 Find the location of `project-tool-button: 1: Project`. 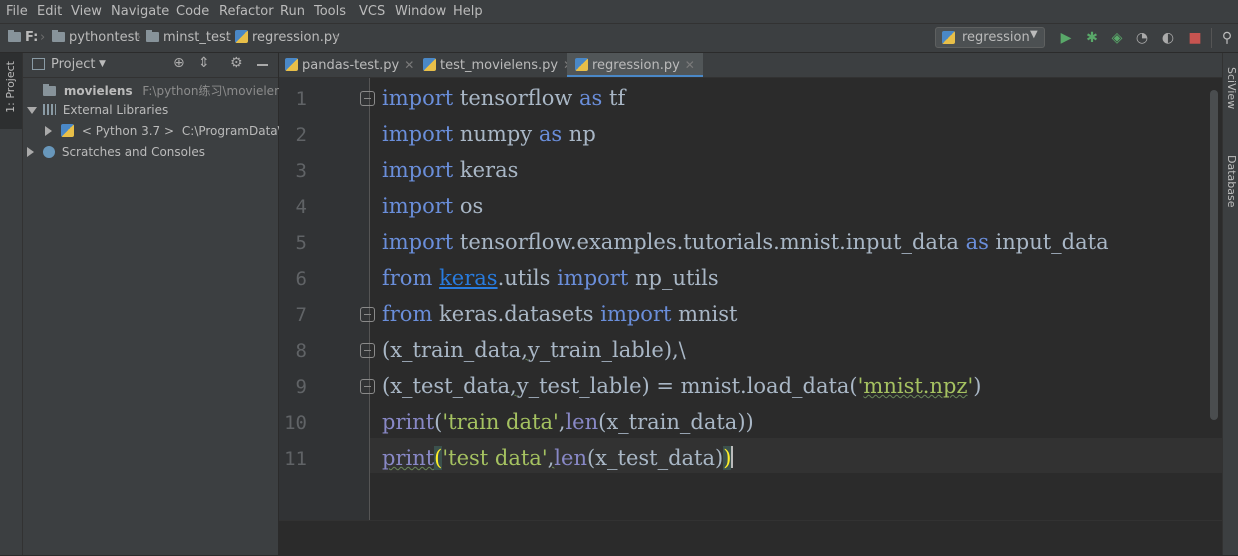

project-tool-button: 1: Project is located at coordinates (11, 91).